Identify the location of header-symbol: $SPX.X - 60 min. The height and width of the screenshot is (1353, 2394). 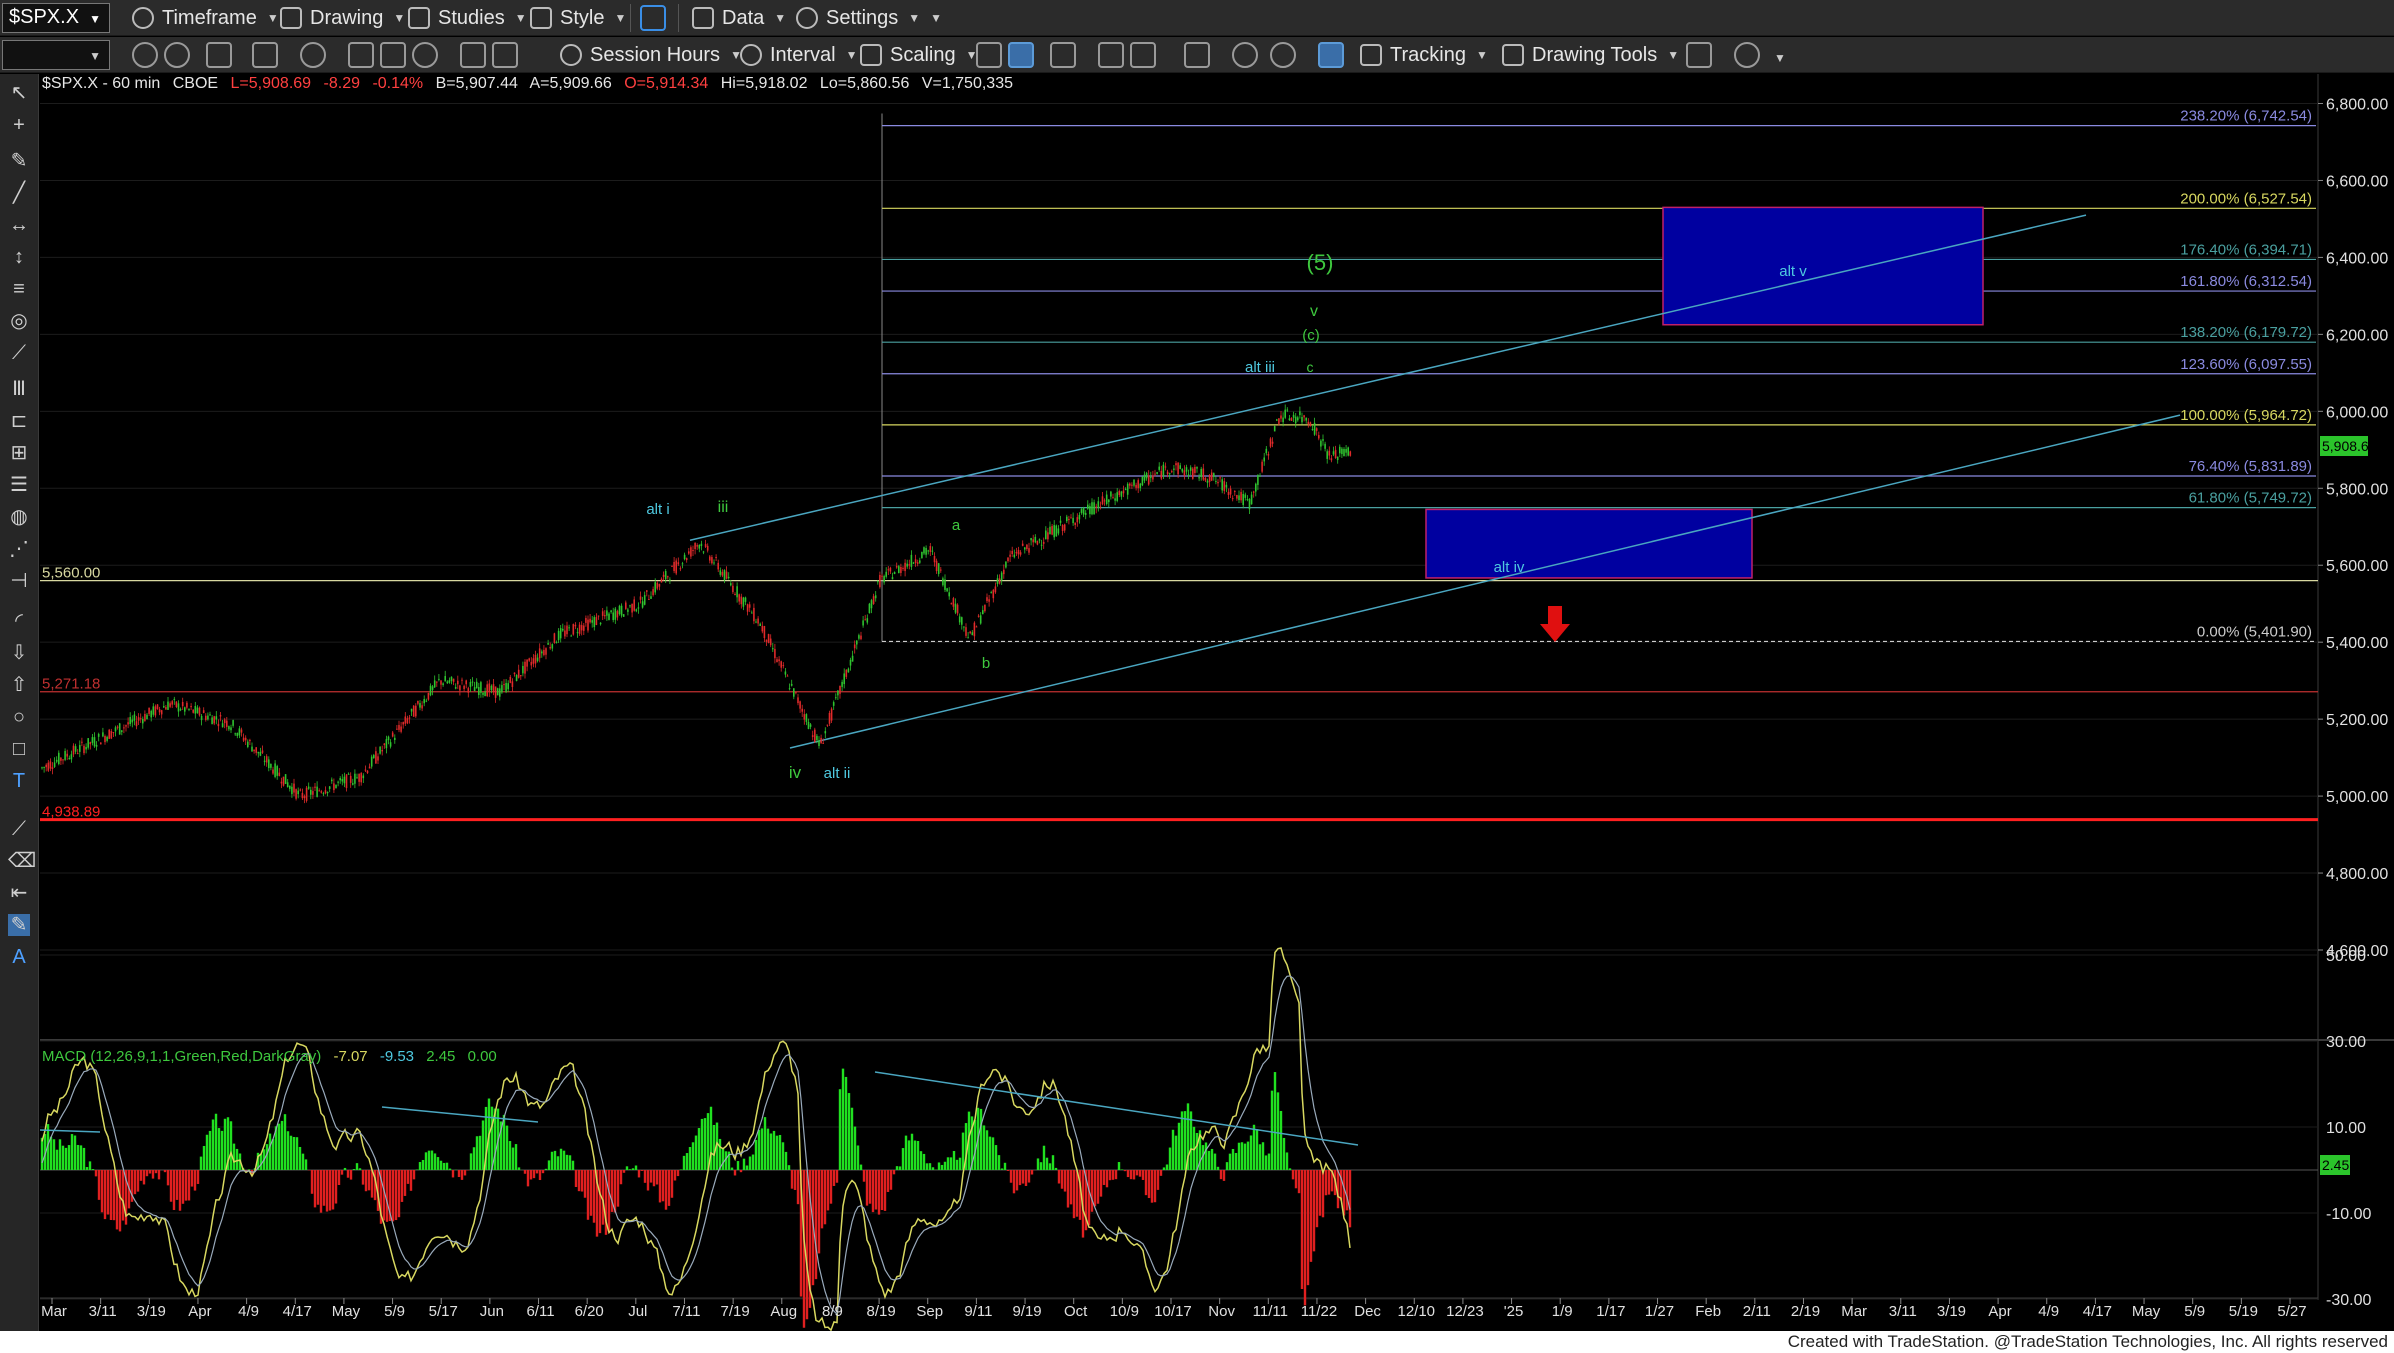
(101, 83).